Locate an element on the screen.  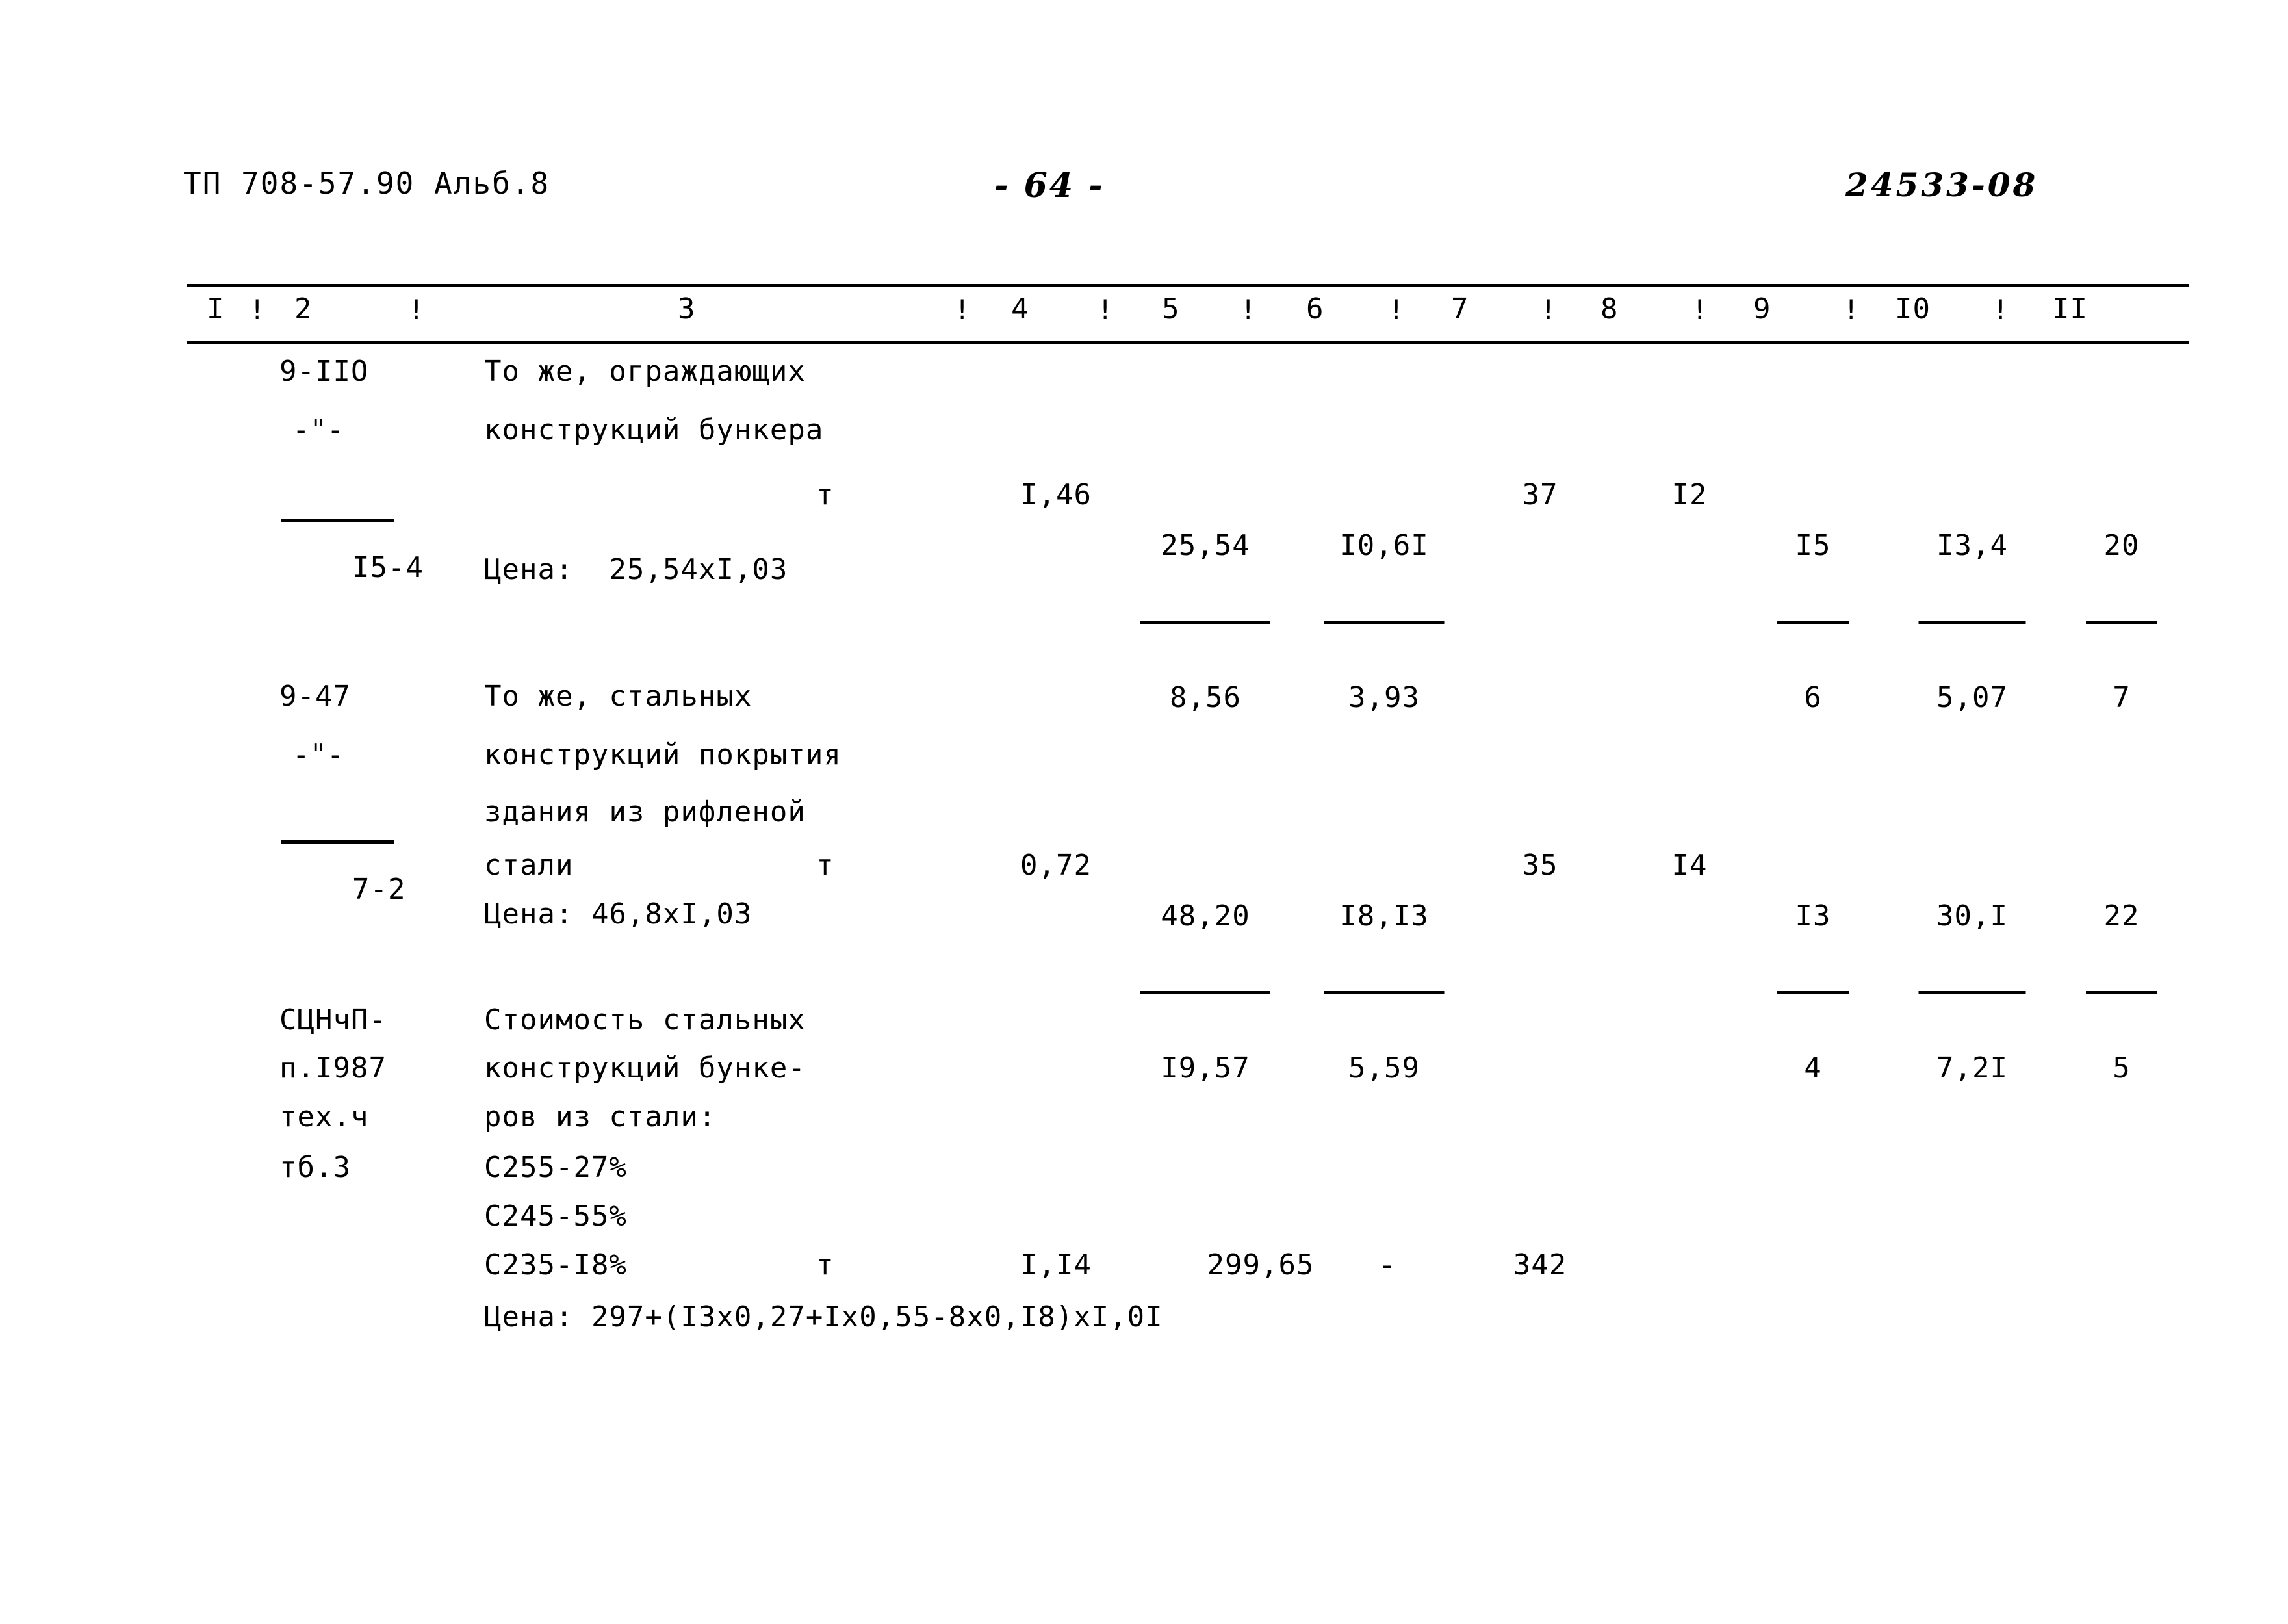
row2-code-line-1: 9-47 is located at coordinates (315, 696).